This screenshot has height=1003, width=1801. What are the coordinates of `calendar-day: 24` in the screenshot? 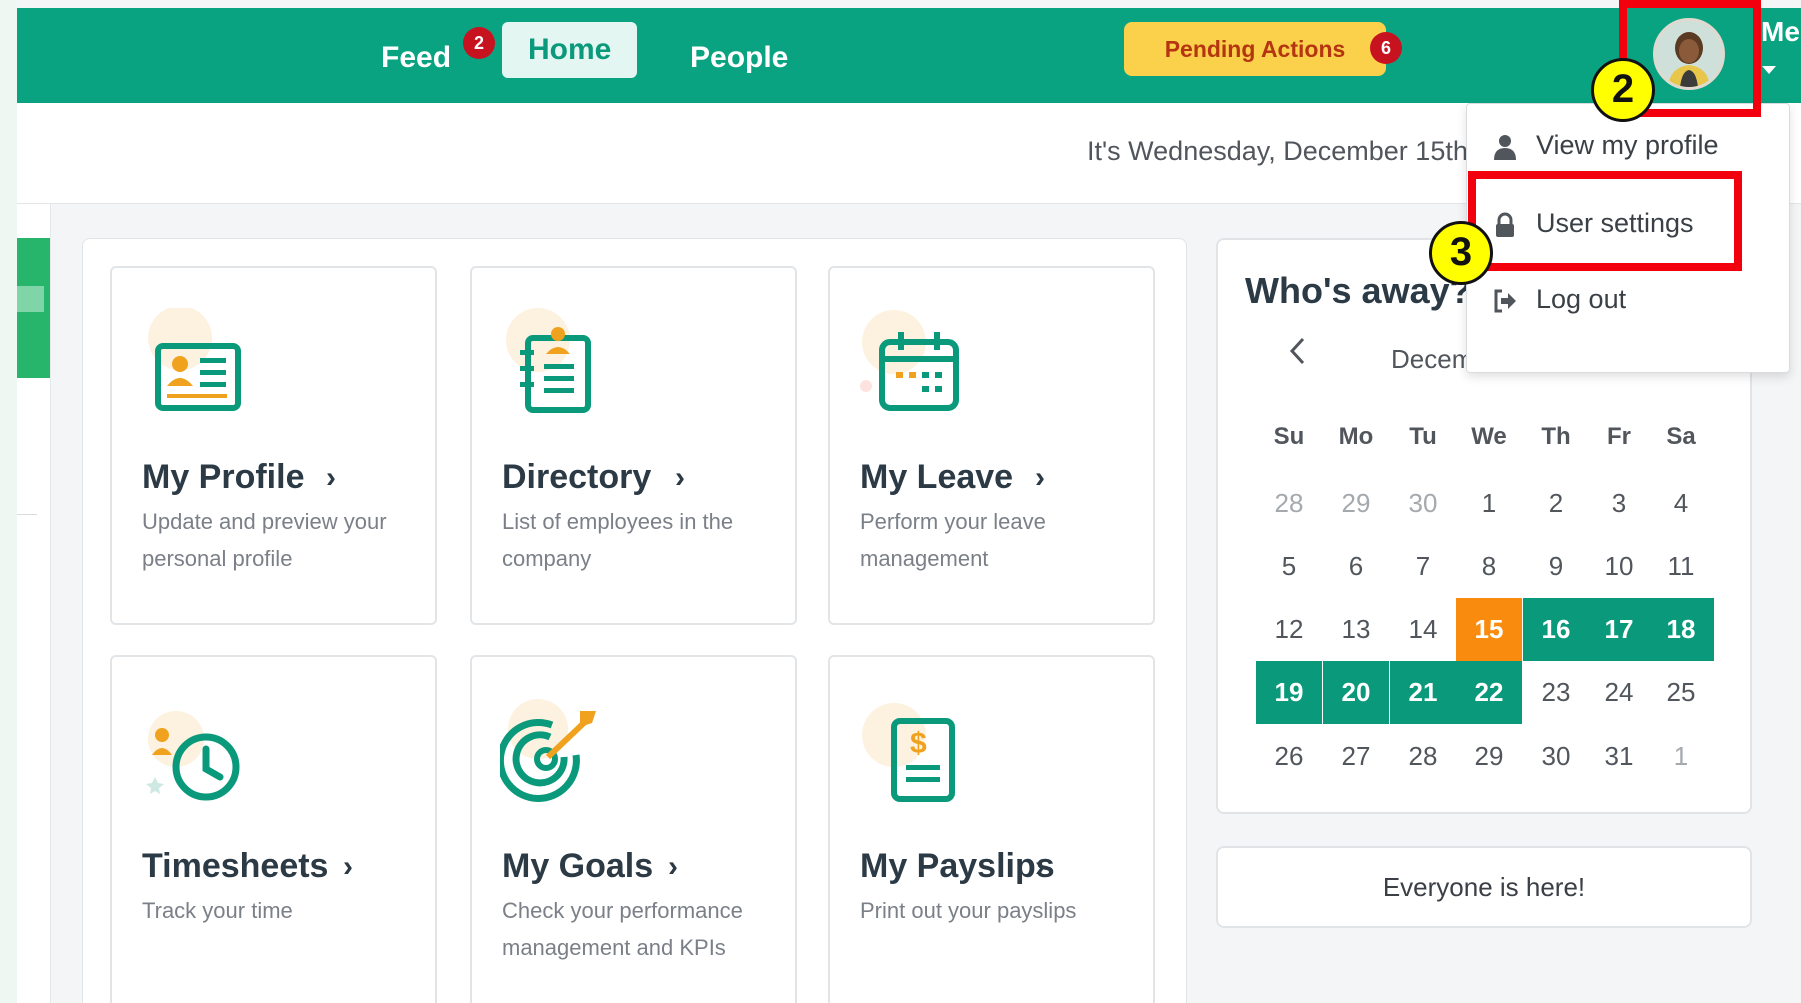 It's located at (1619, 692).